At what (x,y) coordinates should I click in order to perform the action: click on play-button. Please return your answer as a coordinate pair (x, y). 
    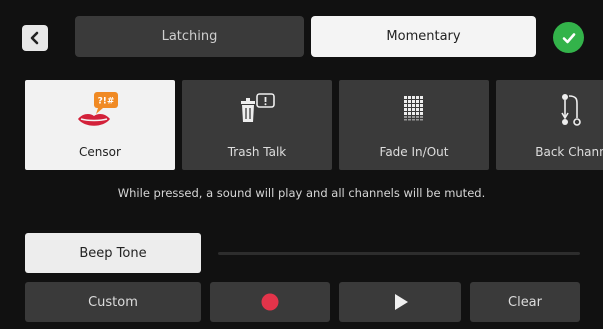
    Looking at the image, I should click on (400, 302).